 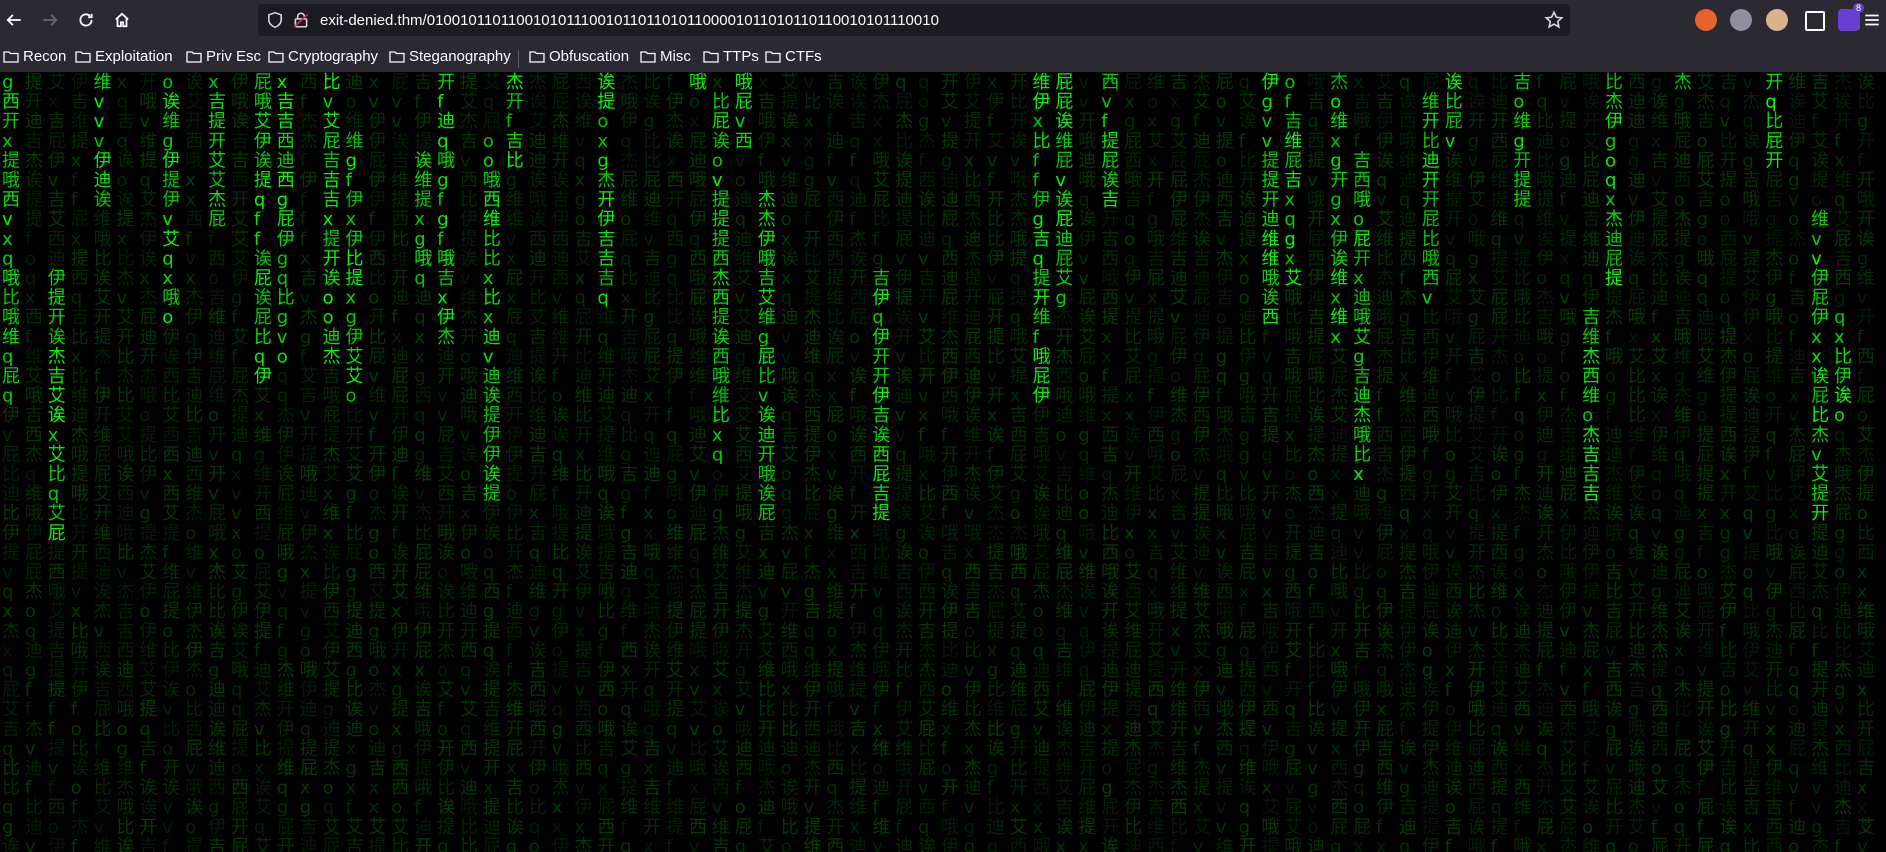 I want to click on bookmark-priv-esc: Priv Esc, so click(x=223, y=56).